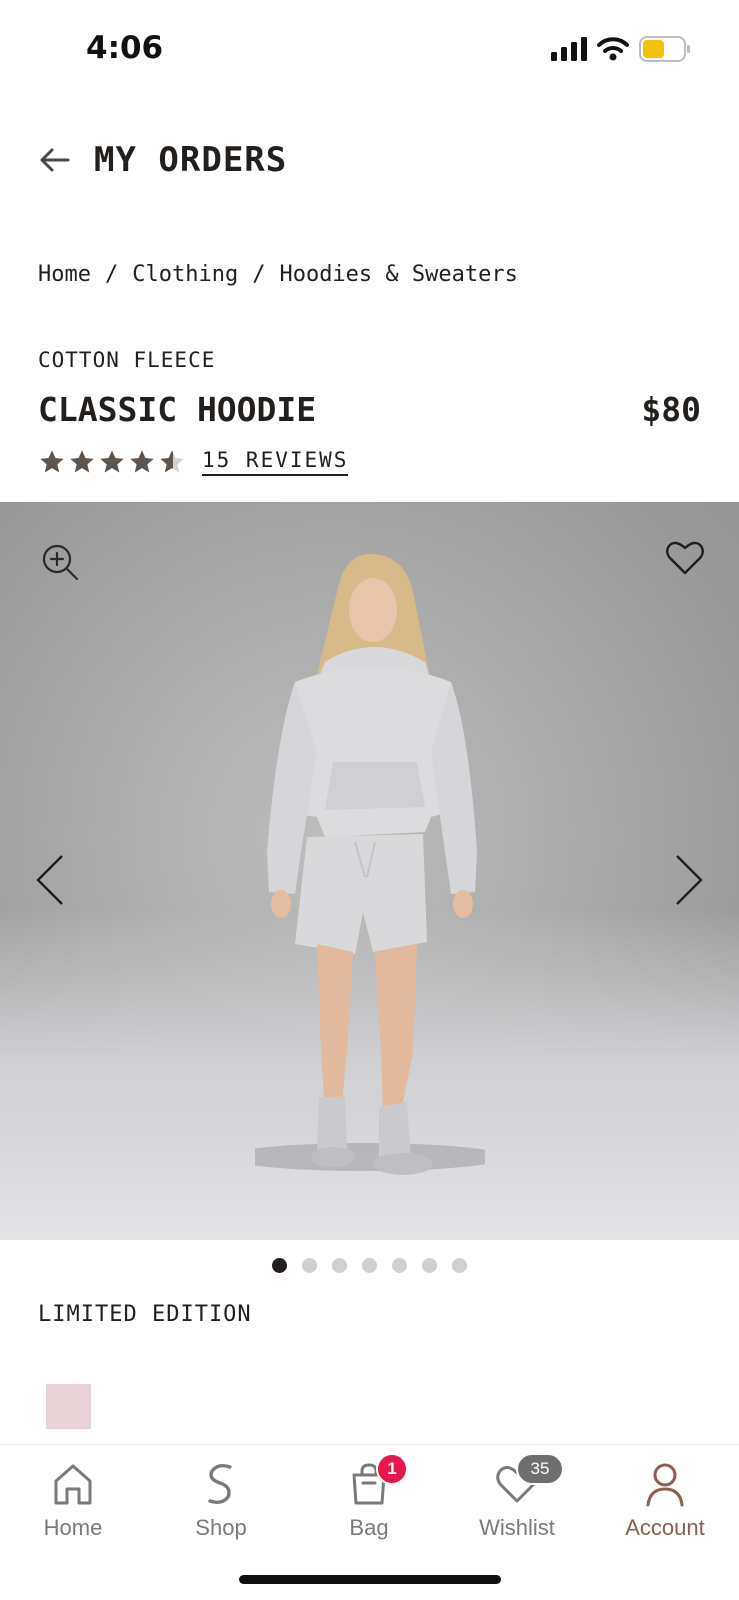  I want to click on breadcrumb-clothing: Clothing, so click(185, 274).